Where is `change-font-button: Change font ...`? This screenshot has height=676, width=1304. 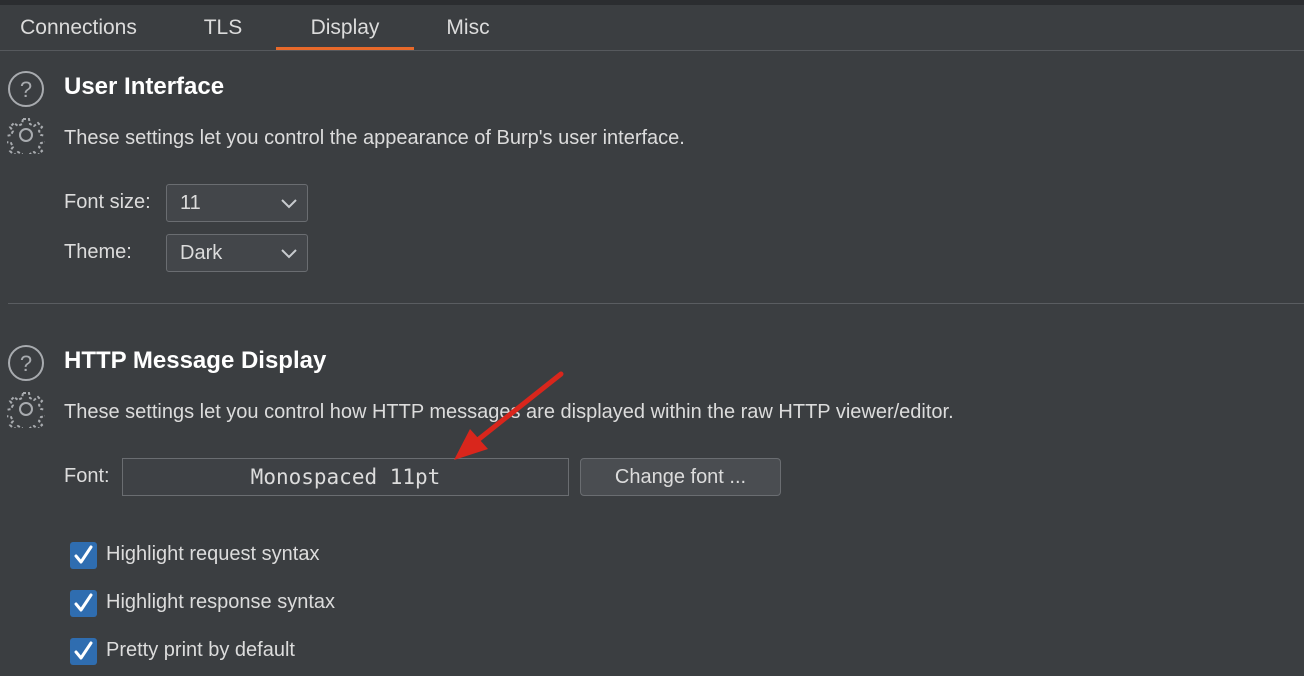 change-font-button: Change font ... is located at coordinates (680, 477).